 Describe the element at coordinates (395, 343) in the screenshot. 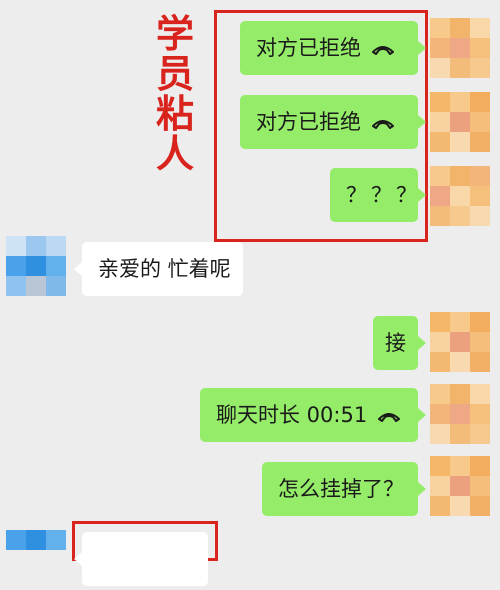

I see `message-text: 接` at that location.